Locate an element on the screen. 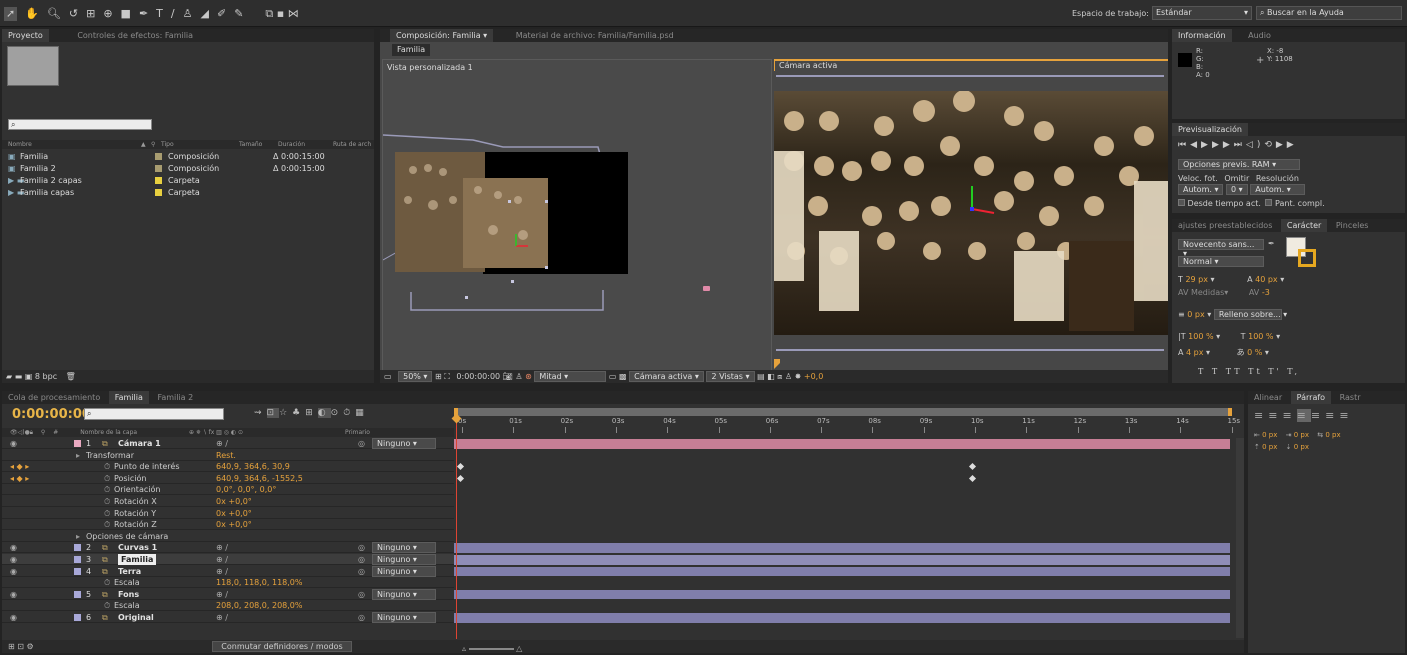  draft-3d-icon: ☆ is located at coordinates (285, 413).